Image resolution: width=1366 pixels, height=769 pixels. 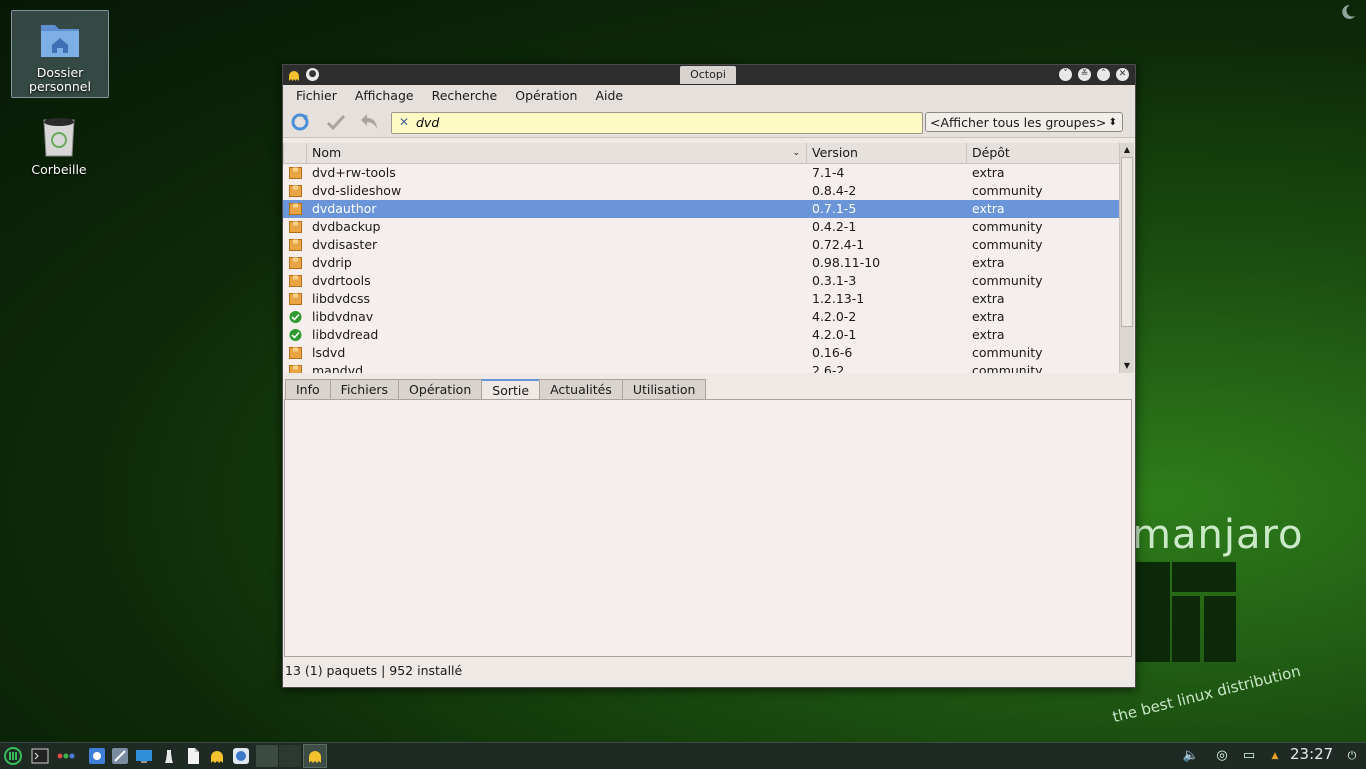 What do you see at coordinates (581, 389) in the screenshot?
I see `tab-actualites: Actualités` at bounding box center [581, 389].